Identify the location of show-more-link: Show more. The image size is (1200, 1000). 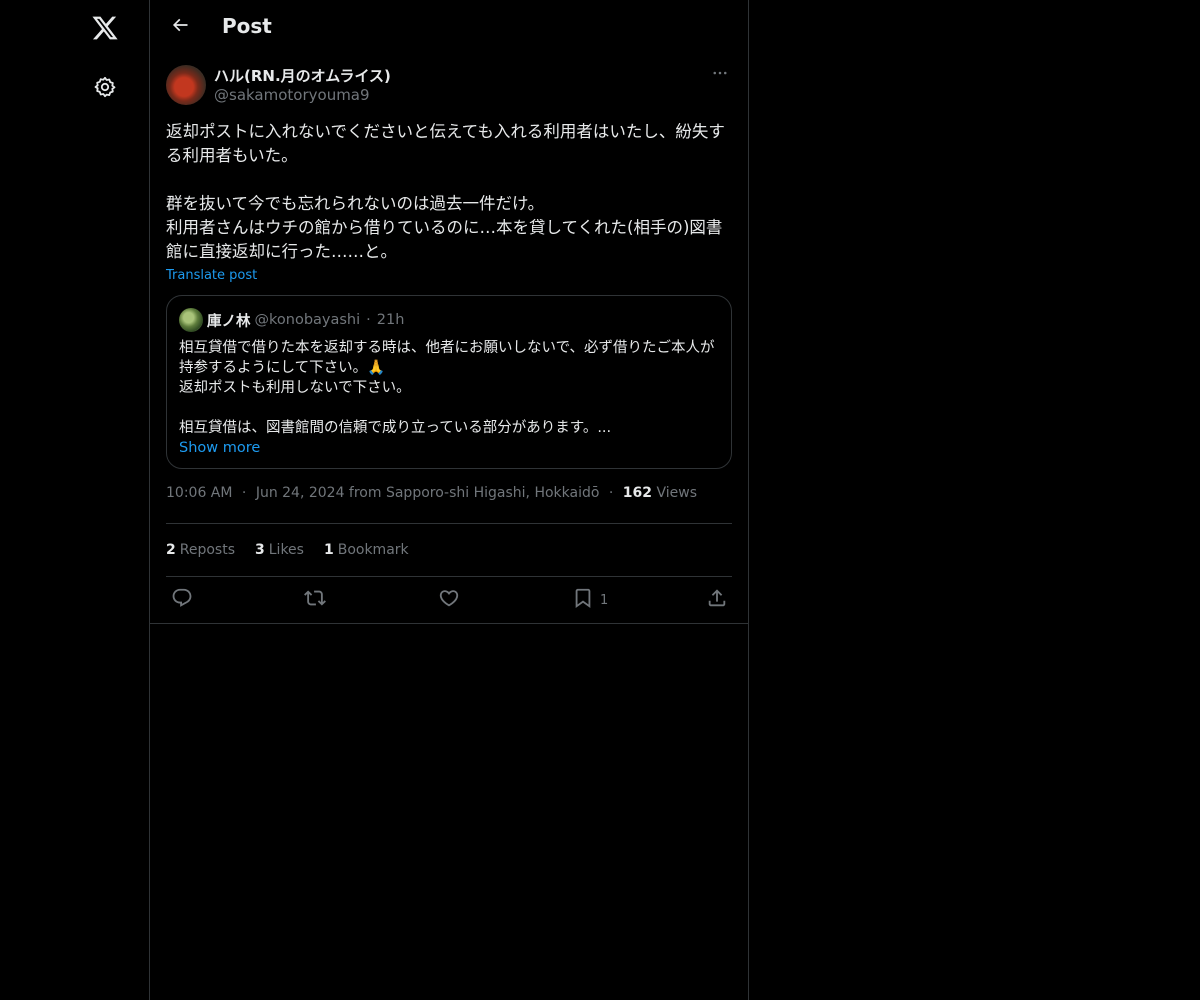
(449, 448).